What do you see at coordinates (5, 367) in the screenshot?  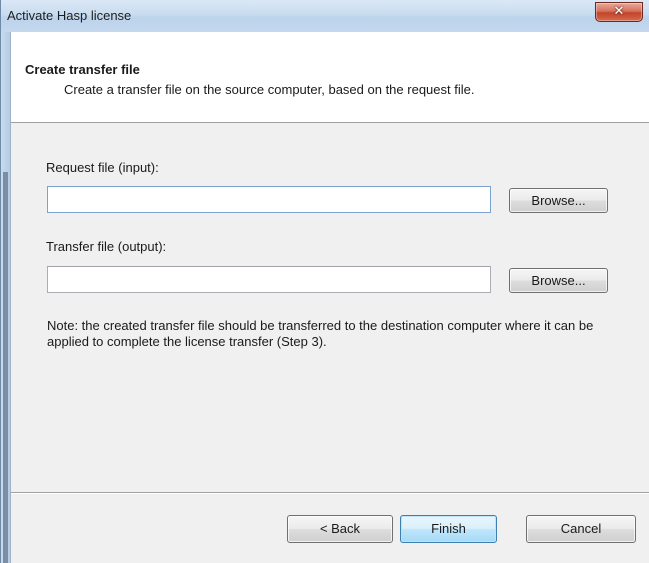 I see `window-left-edge` at bounding box center [5, 367].